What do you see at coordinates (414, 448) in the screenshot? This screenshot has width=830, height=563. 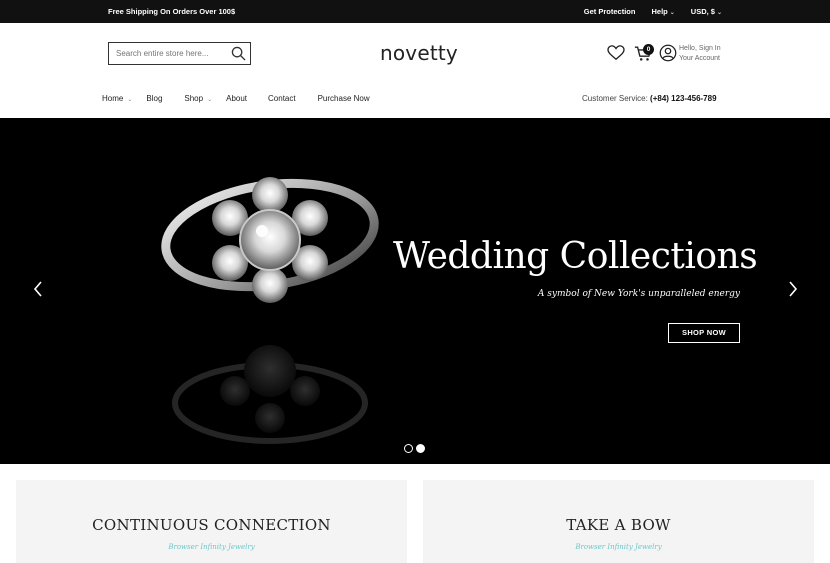 I see `slider-dots` at bounding box center [414, 448].